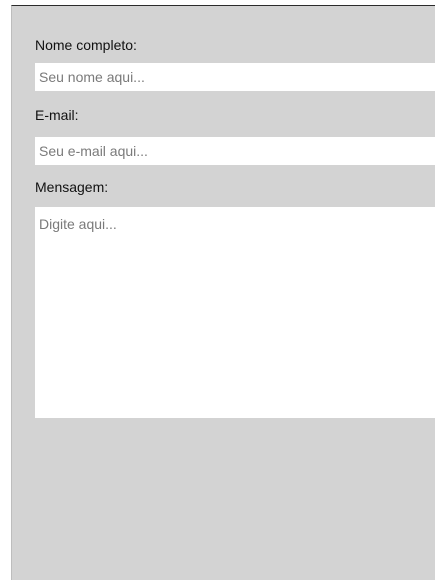 The width and height of the screenshot is (435, 580). I want to click on email-label: E-mail:, so click(57, 115).